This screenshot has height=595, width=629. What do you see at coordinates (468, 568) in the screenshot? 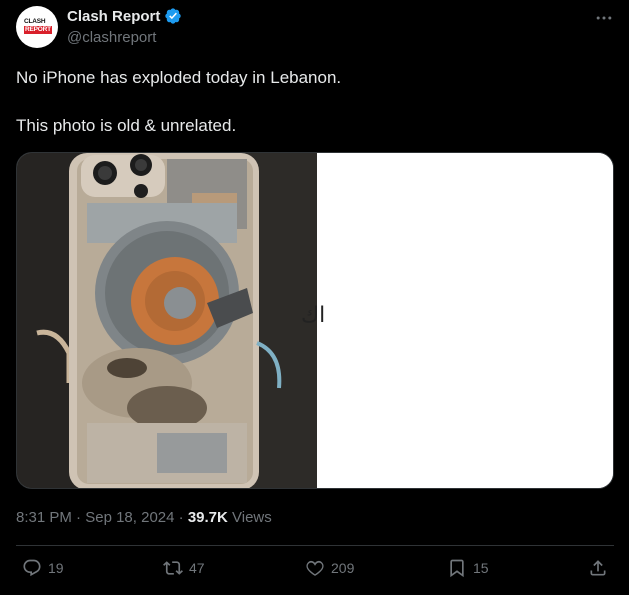
I see `bookmark-button: 15` at bounding box center [468, 568].